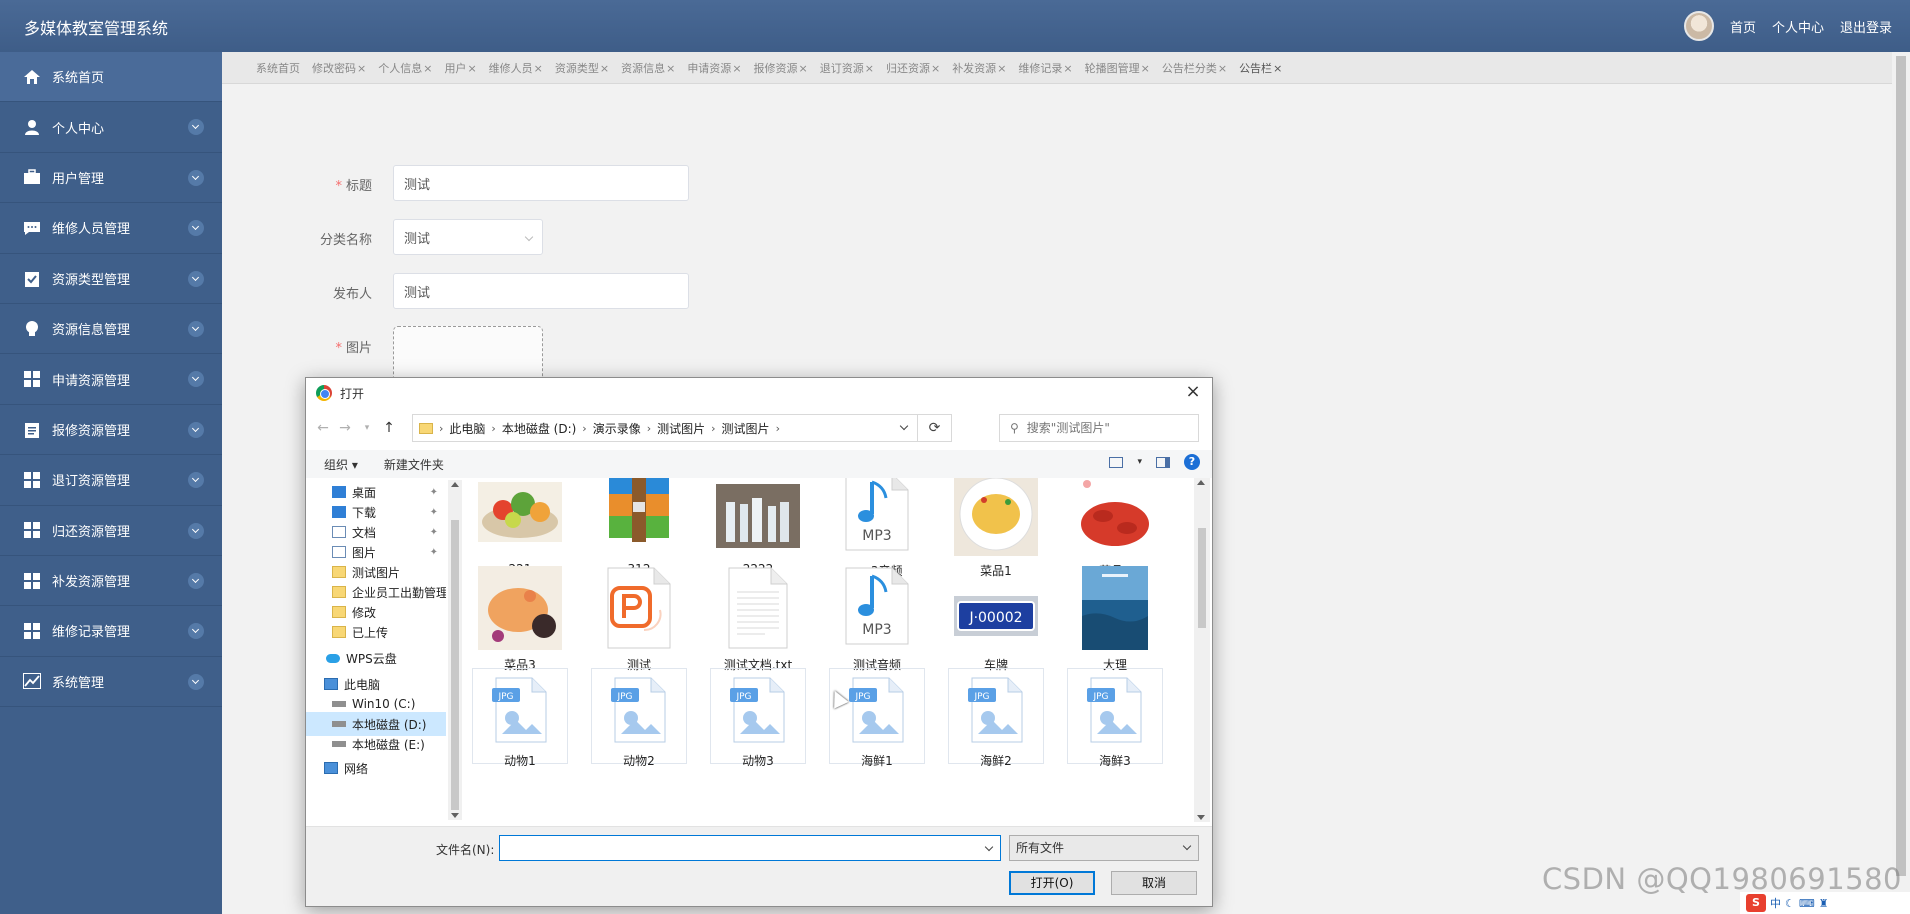 The width and height of the screenshot is (1910, 914). What do you see at coordinates (111, 329) in the screenshot?
I see `sidebar-item-5: 资源信息管理` at bounding box center [111, 329].